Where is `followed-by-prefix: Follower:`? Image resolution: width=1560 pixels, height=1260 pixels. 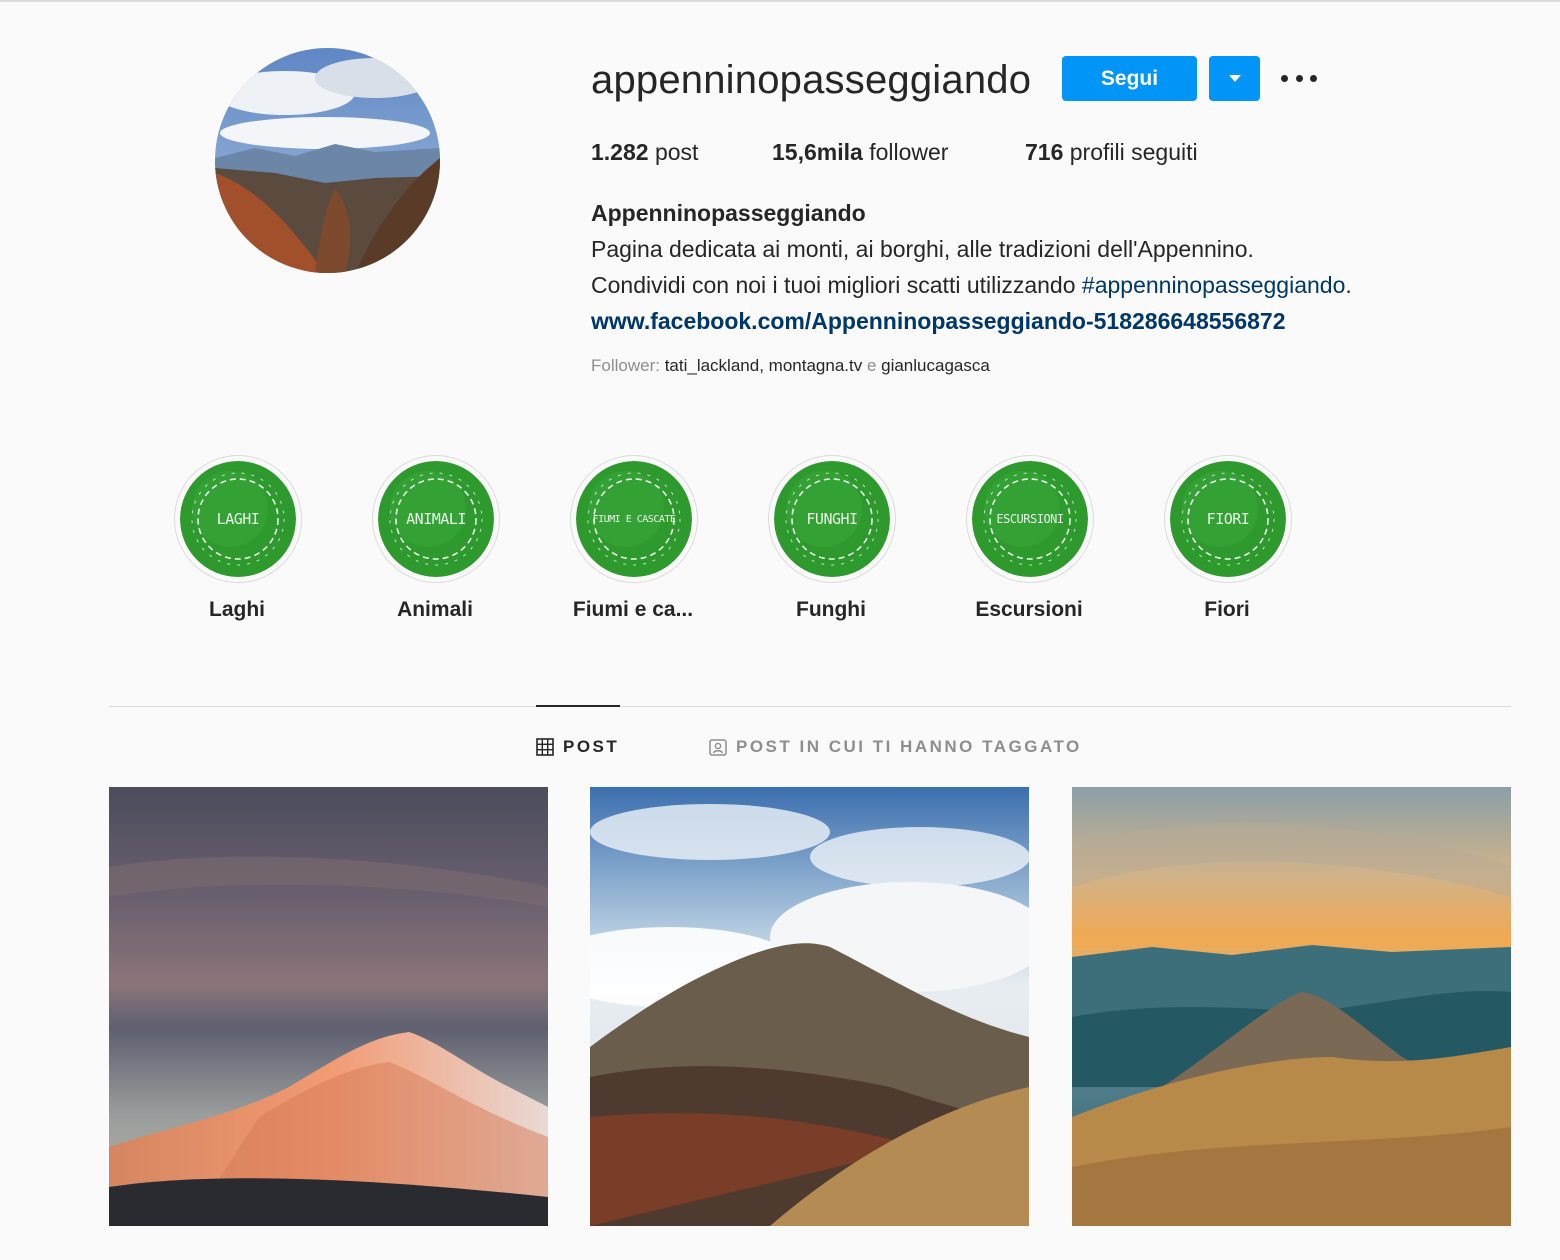
followed-by-prefix: Follower: is located at coordinates (628, 365).